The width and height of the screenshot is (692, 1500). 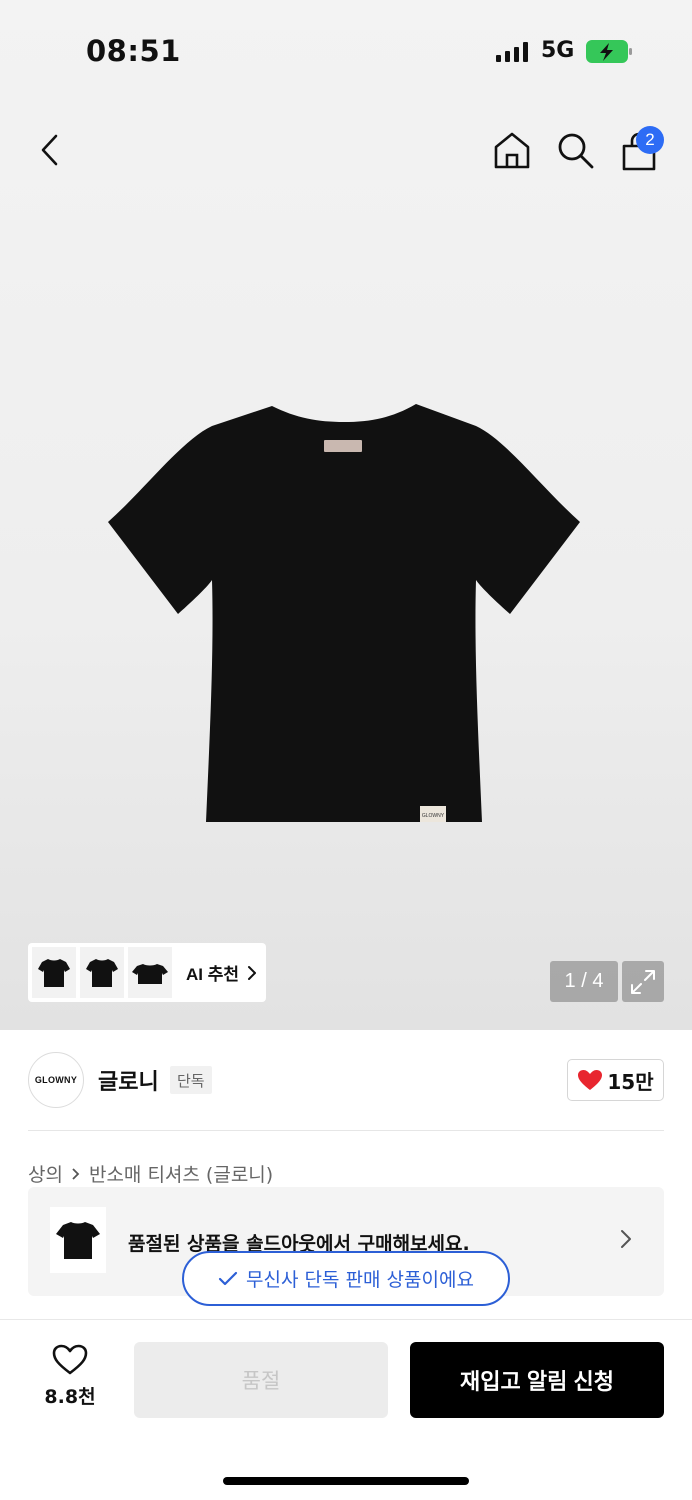 I want to click on brand-name: 글로니, so click(x=128, y=1080).